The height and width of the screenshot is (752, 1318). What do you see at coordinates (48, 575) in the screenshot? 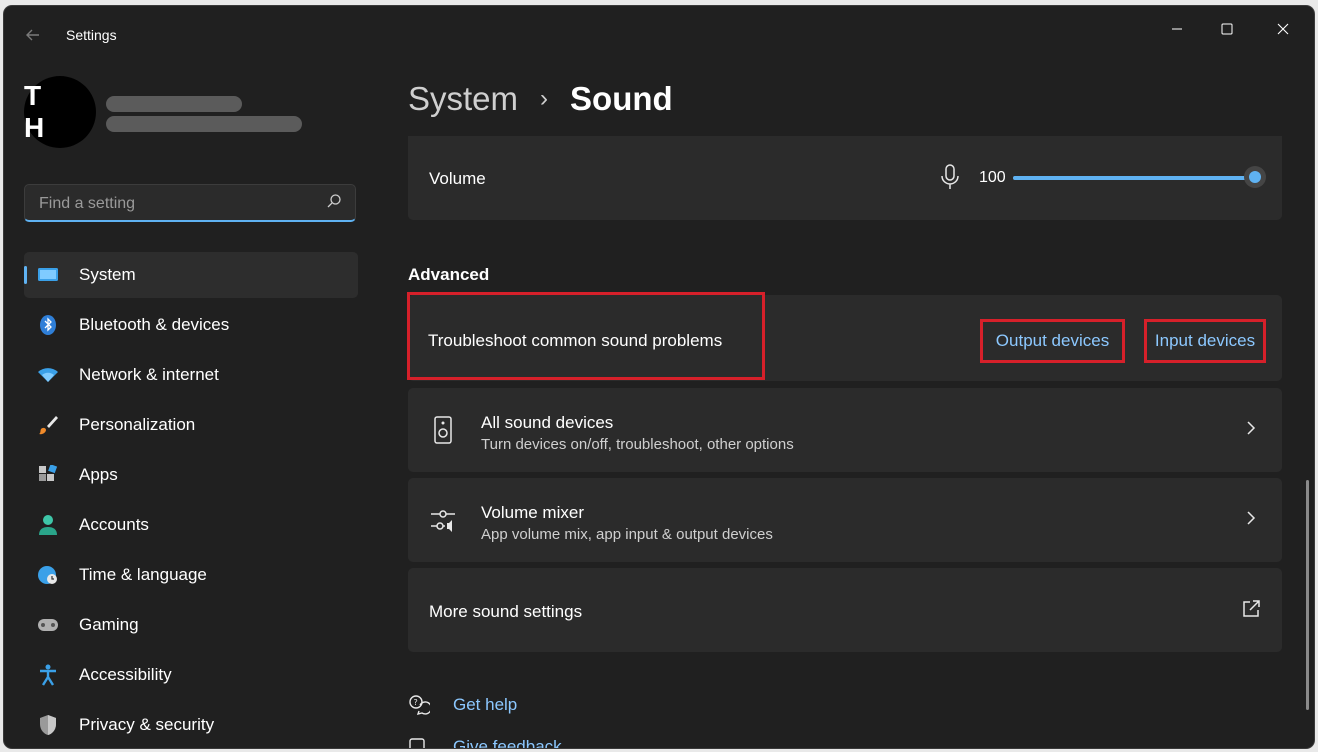
I see `globe-clock-icon` at bounding box center [48, 575].